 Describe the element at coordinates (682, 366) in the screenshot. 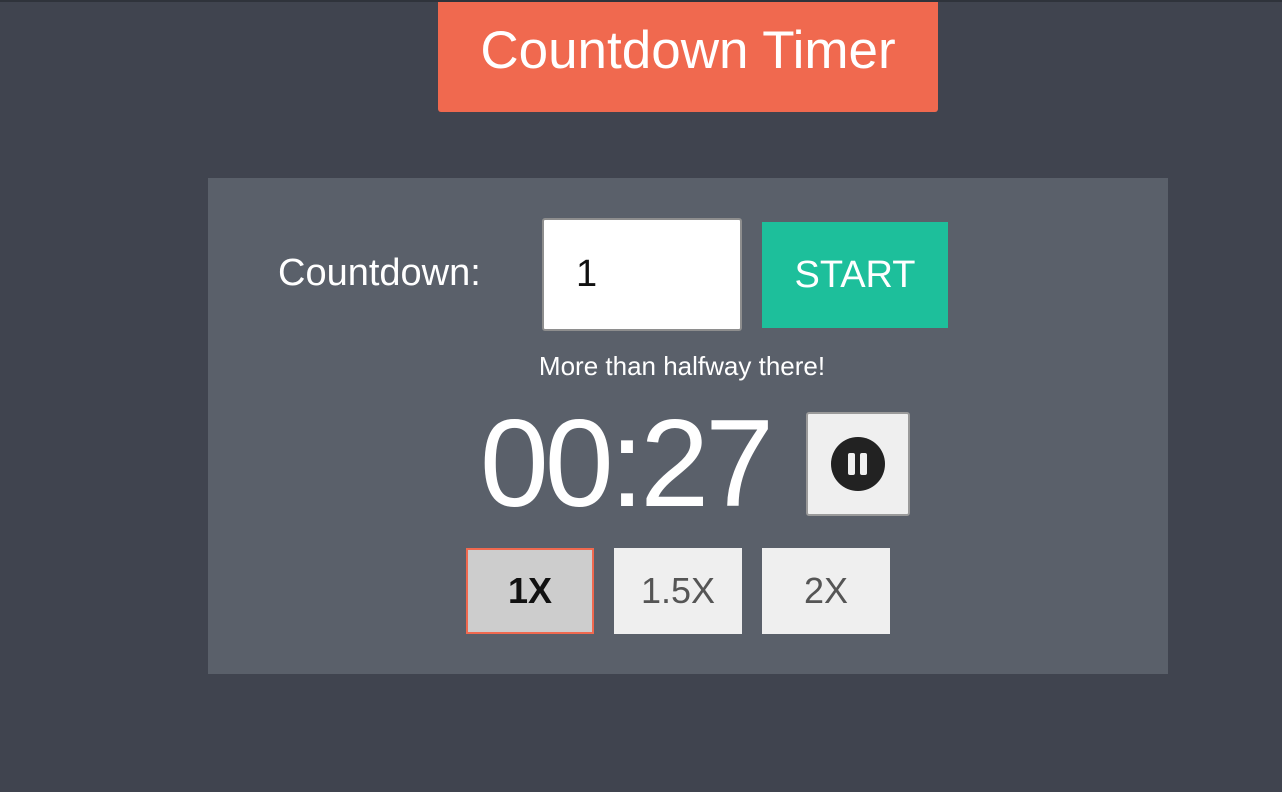

I see `status-message: More than halfway there!` at that location.